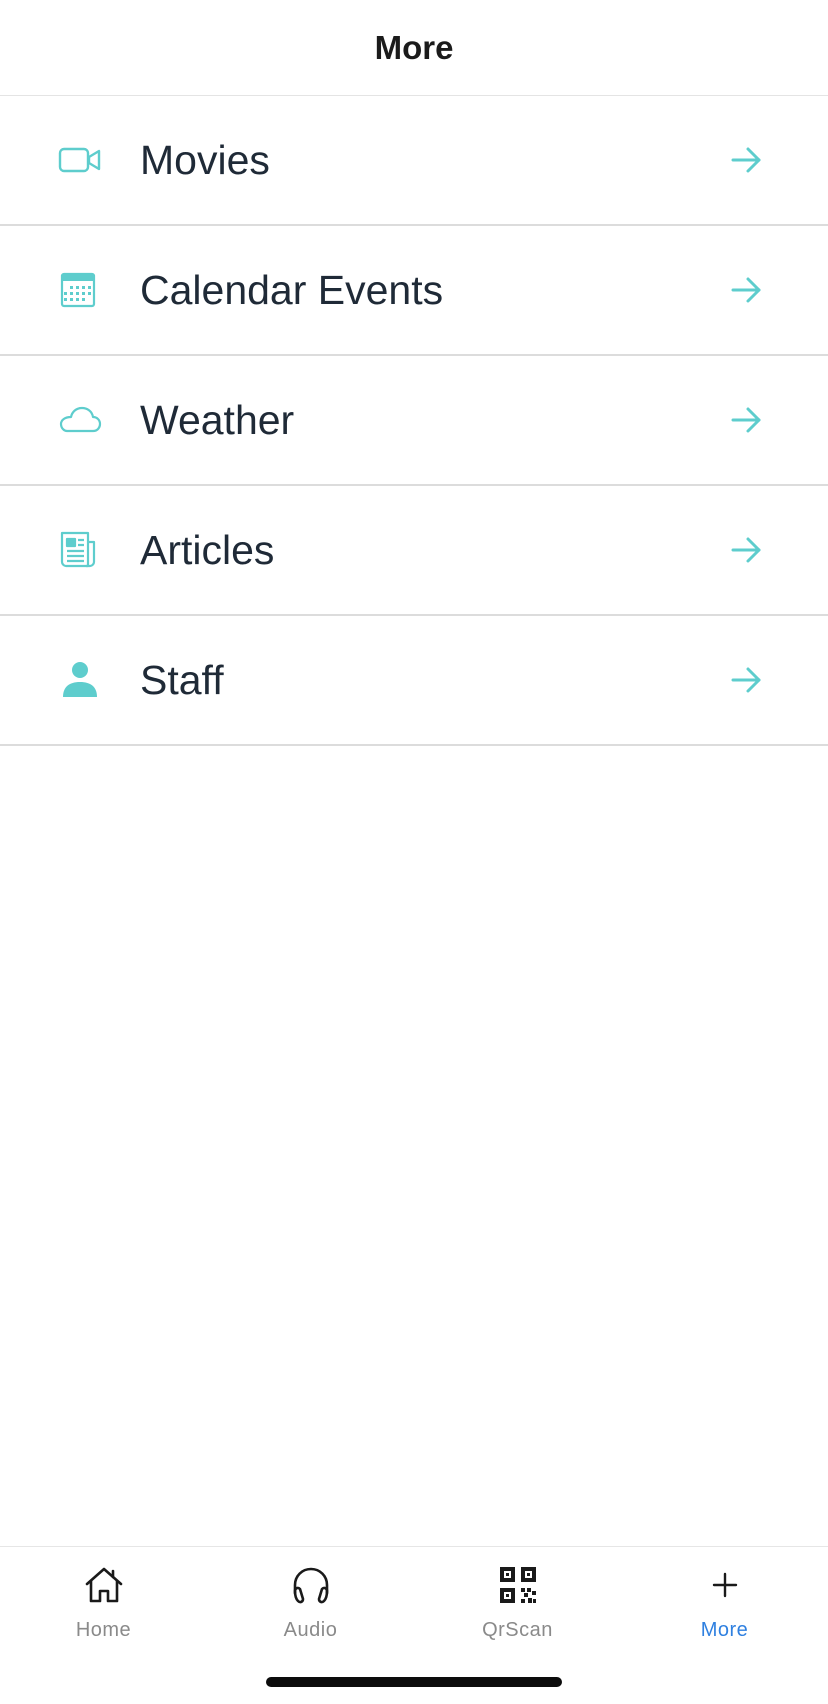 This screenshot has height=1704, width=828. I want to click on tab-label: Audio, so click(310, 1630).